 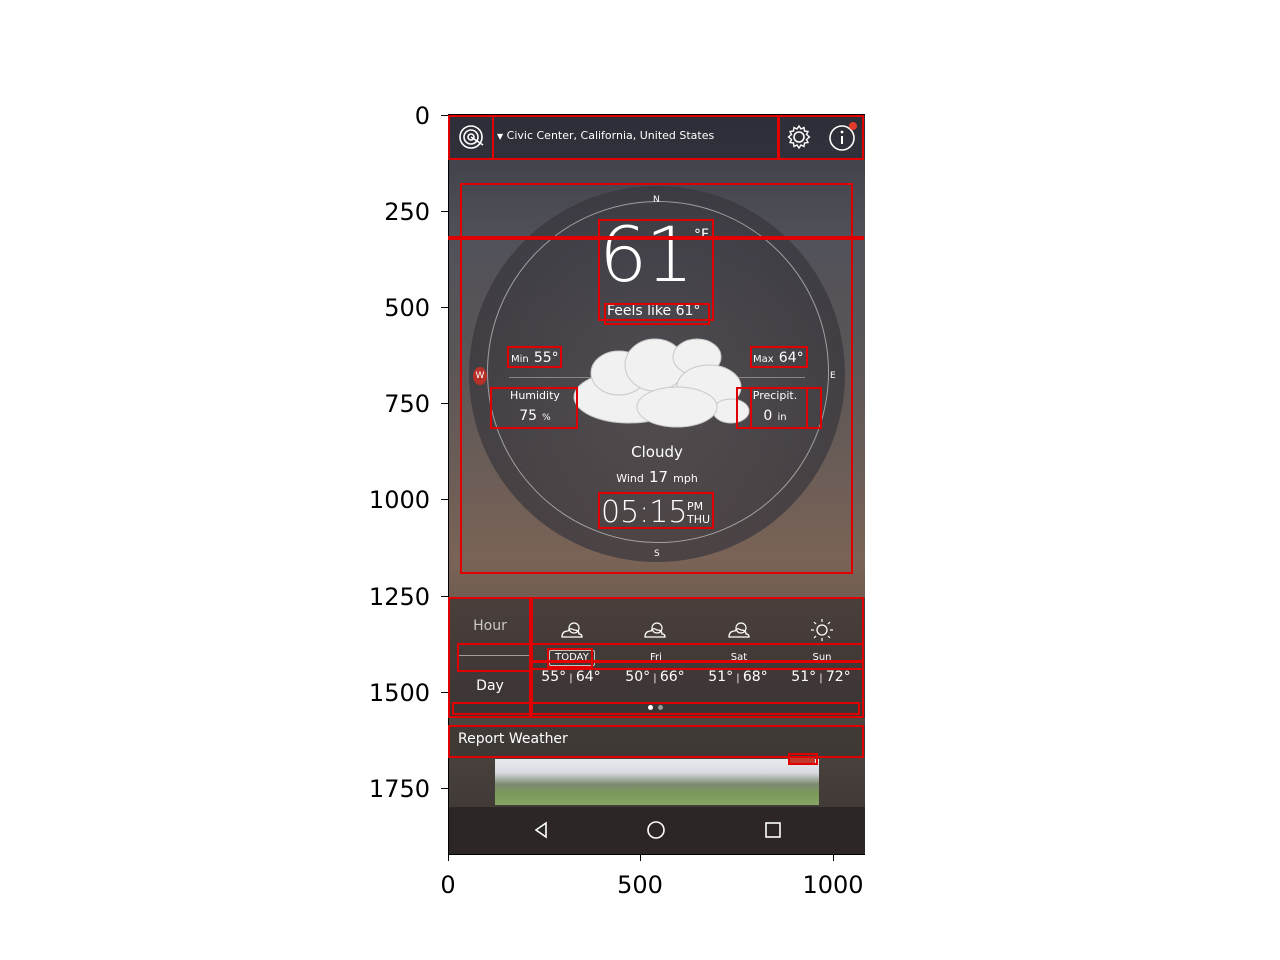 I want to click on cloud-icon, so click(x=661, y=383).